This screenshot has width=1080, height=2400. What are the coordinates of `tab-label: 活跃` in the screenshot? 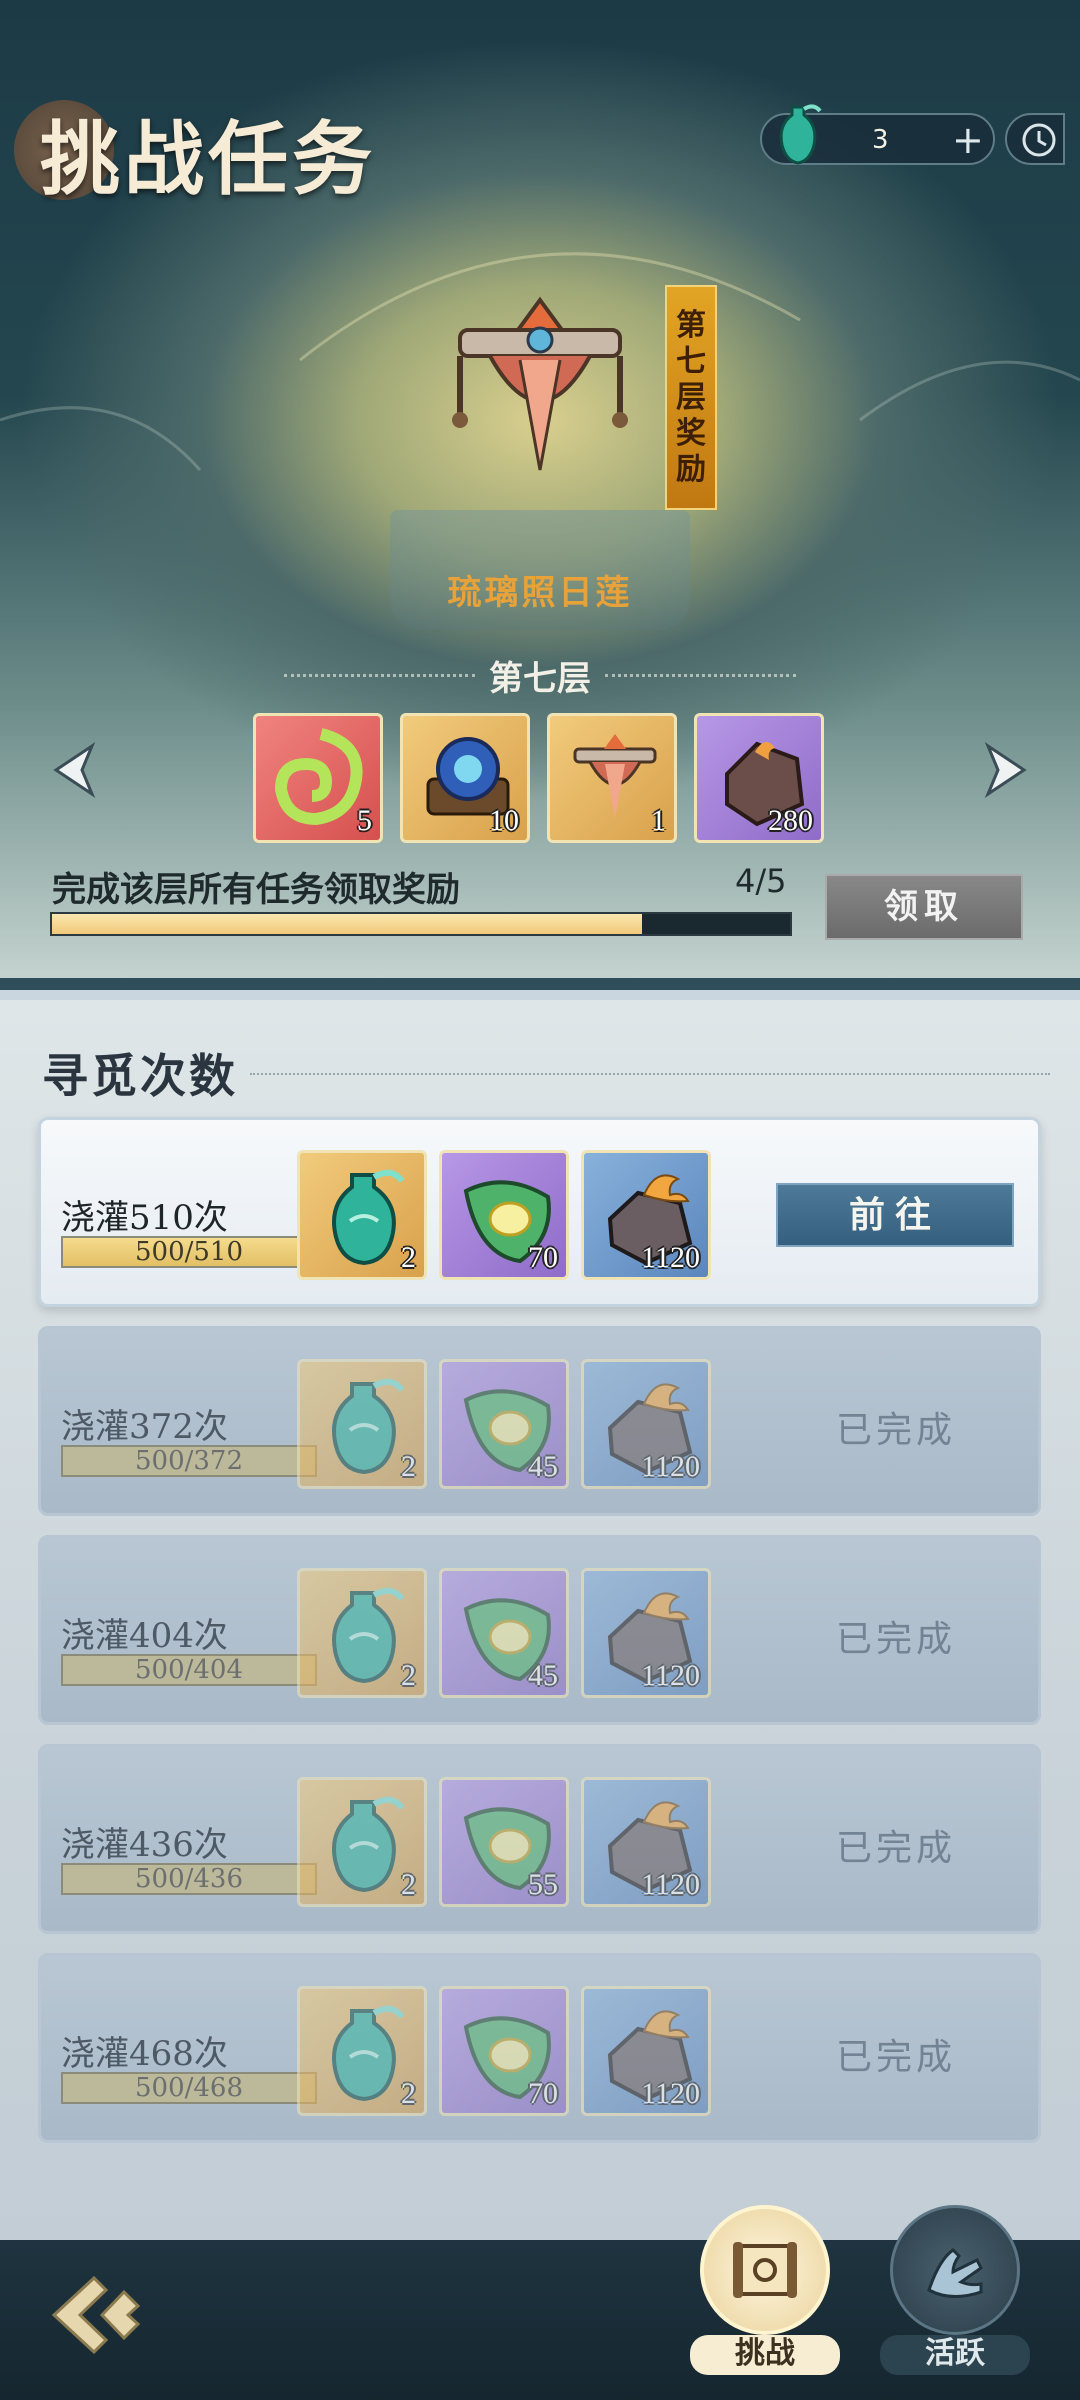 It's located at (955, 2355).